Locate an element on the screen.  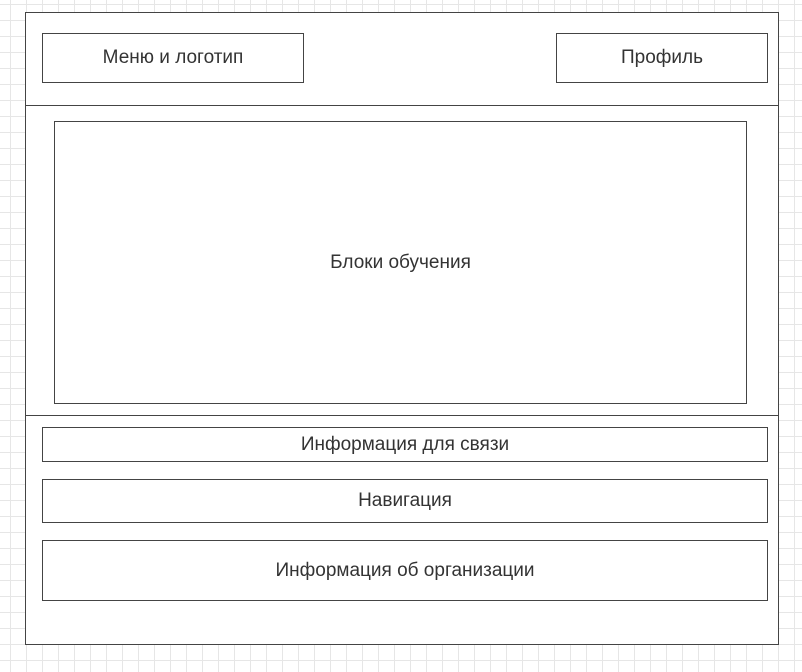
organization-info-label: Информация об организации is located at coordinates (405, 570).